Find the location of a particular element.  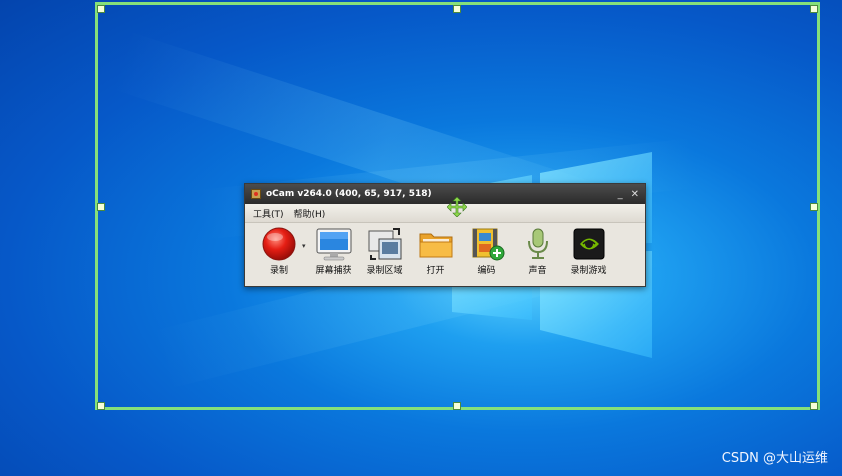

move-cursor-icon is located at coordinates (457, 207).